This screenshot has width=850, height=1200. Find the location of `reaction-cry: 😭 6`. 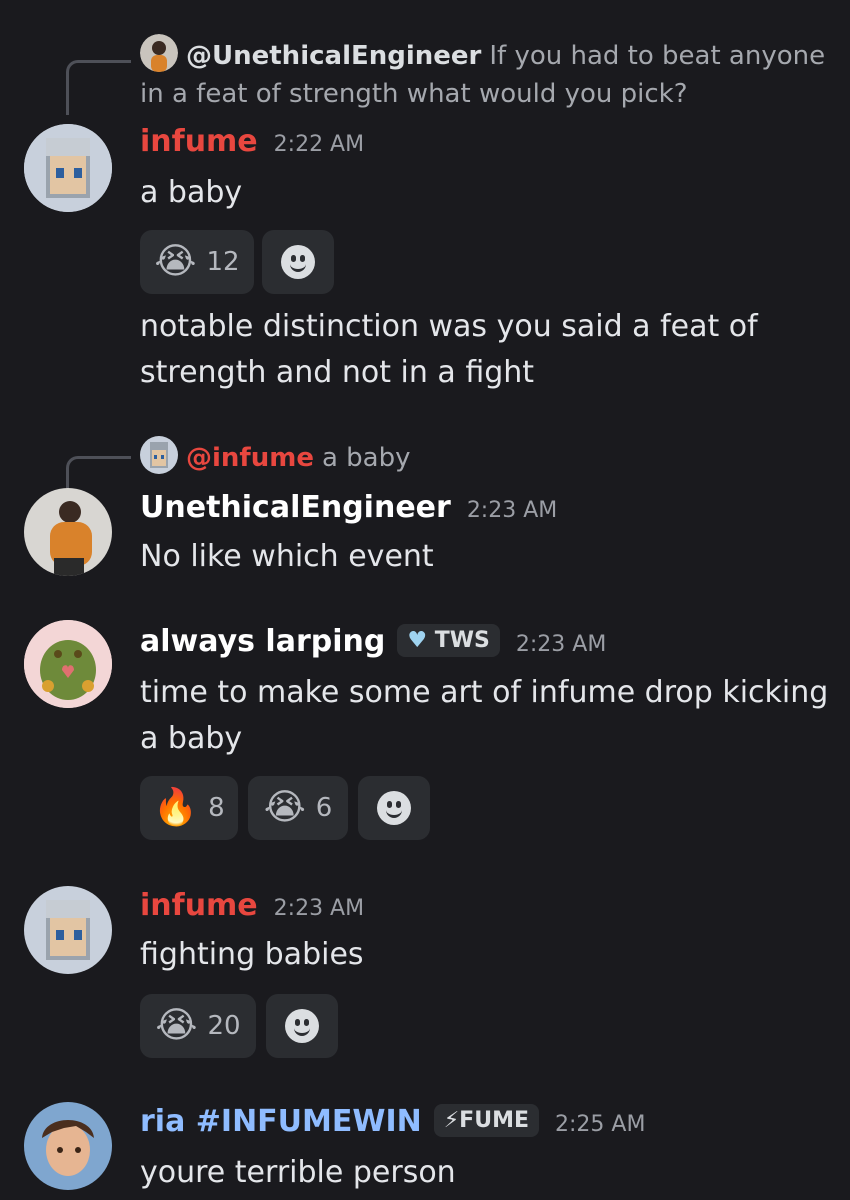

reaction-cry: 😭 6 is located at coordinates (298, 808).